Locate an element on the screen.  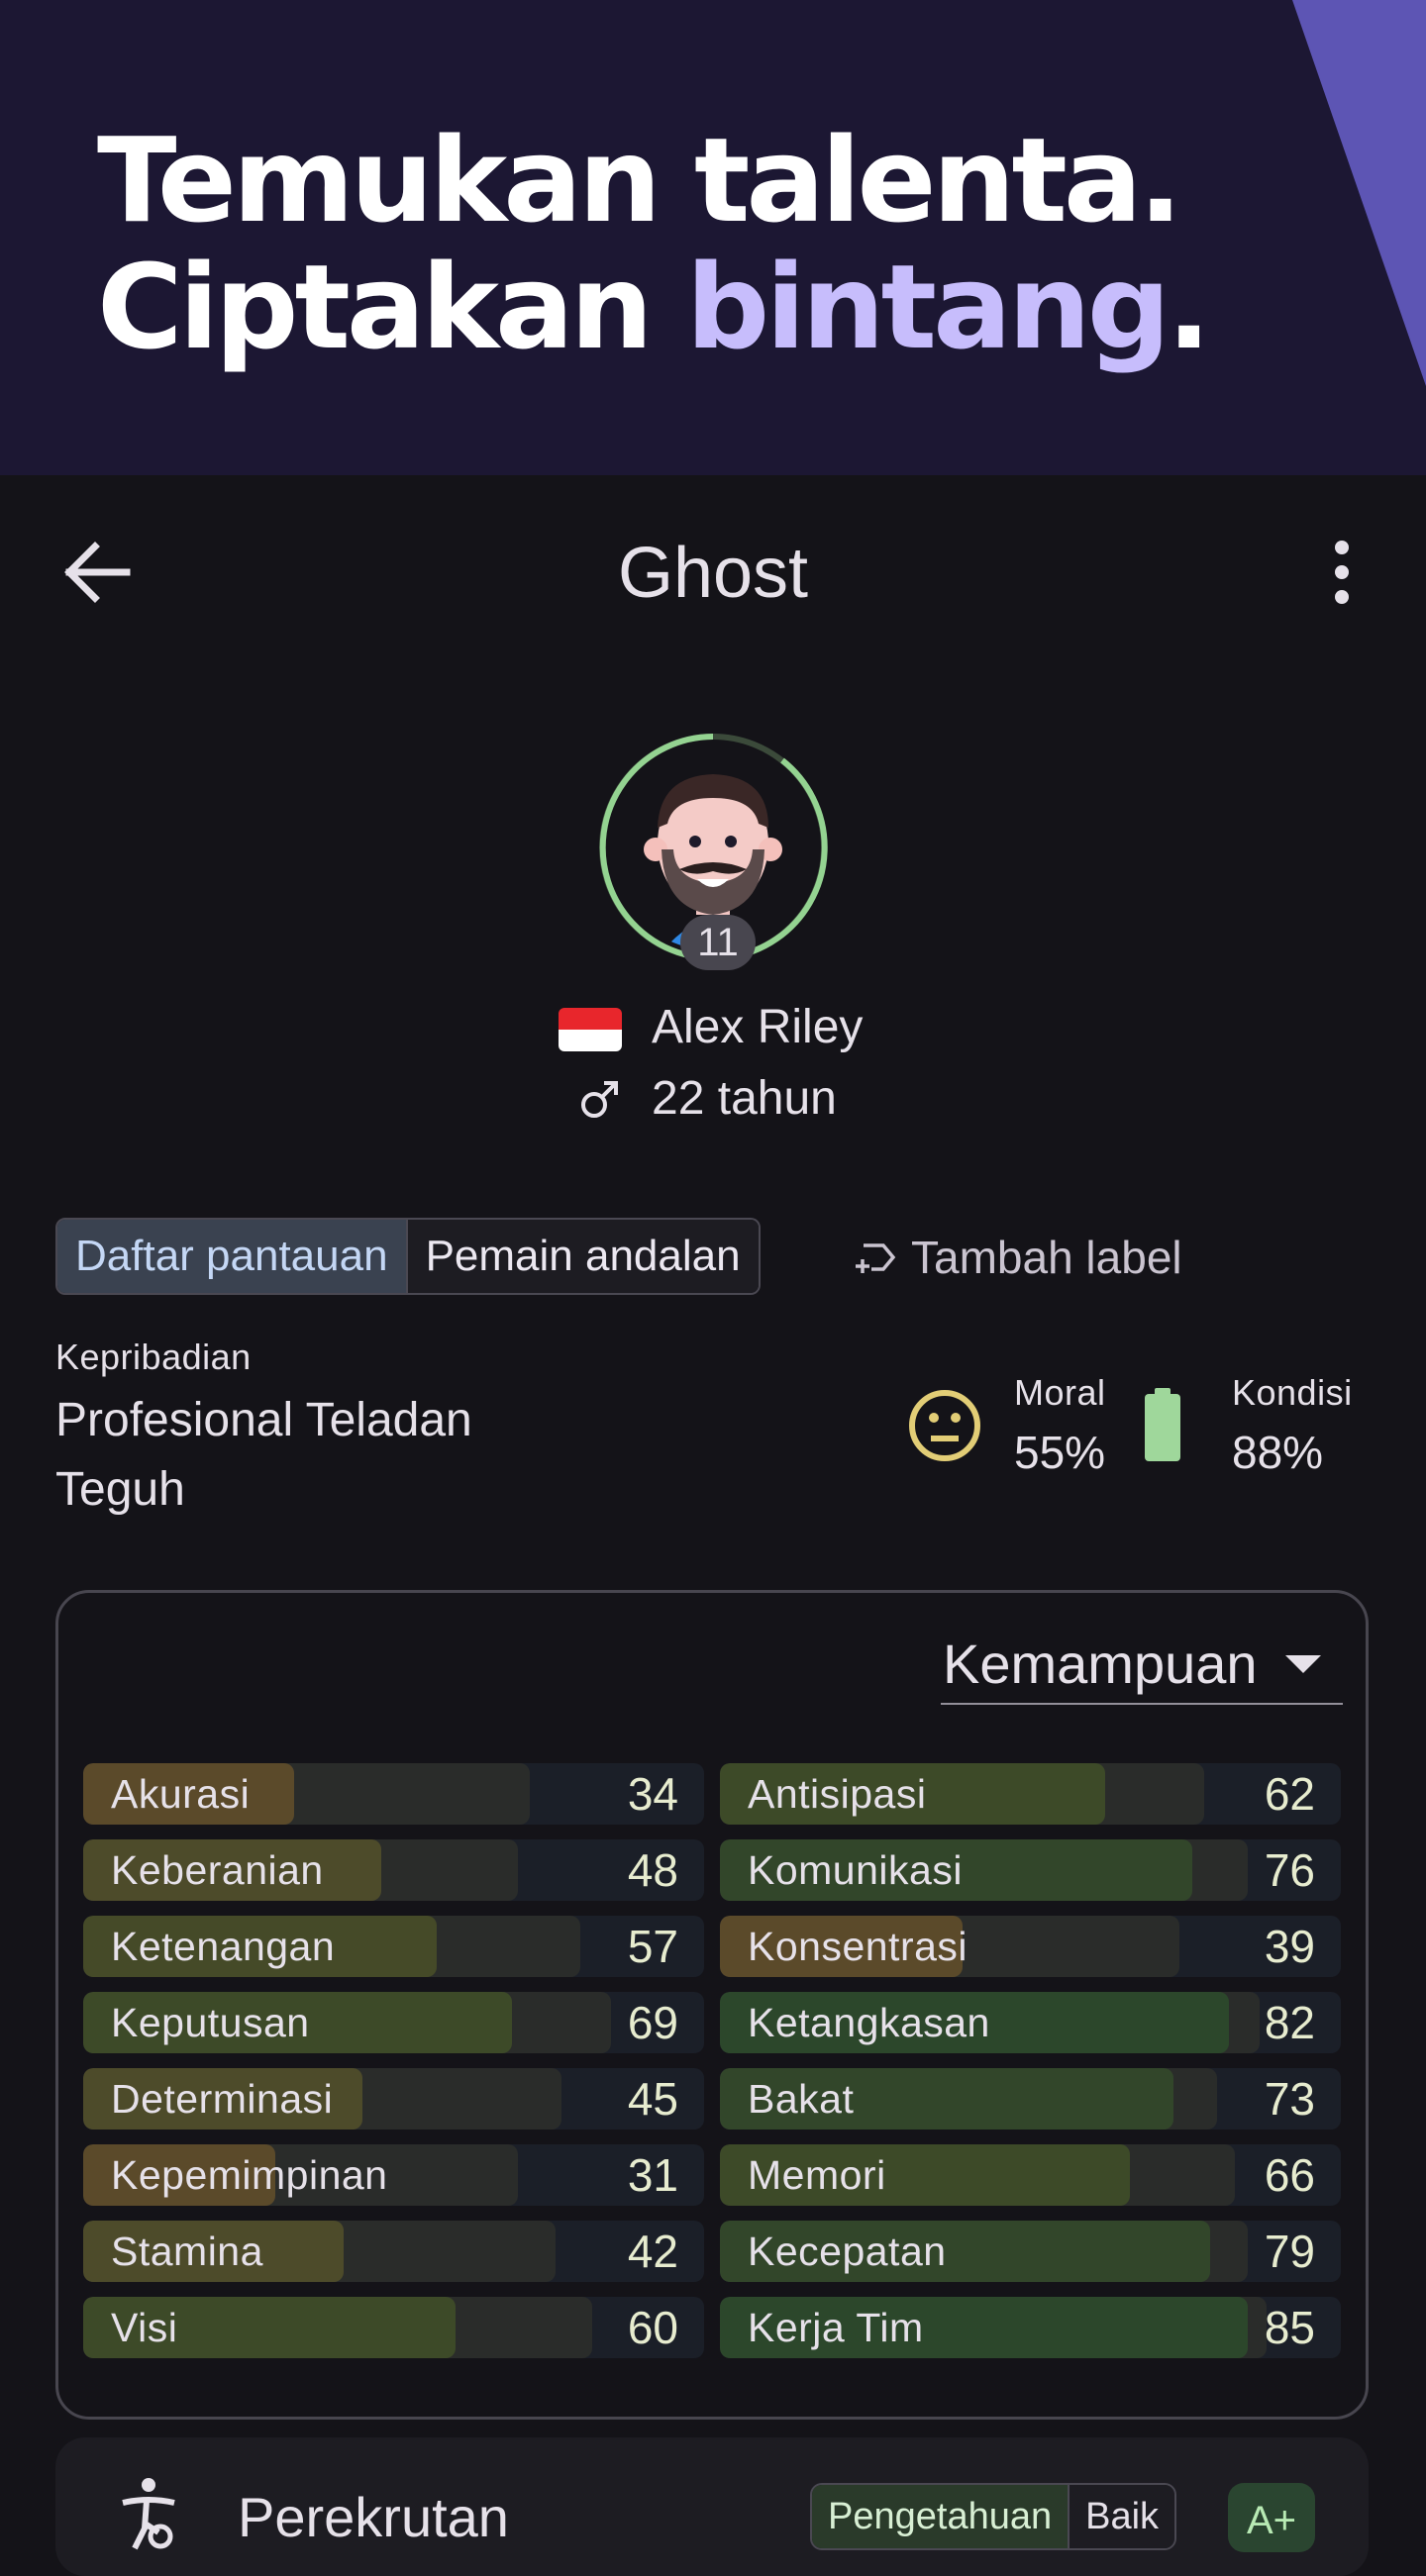
attribute-category-dropdown: Kemampuan is located at coordinates (1142, 1665).